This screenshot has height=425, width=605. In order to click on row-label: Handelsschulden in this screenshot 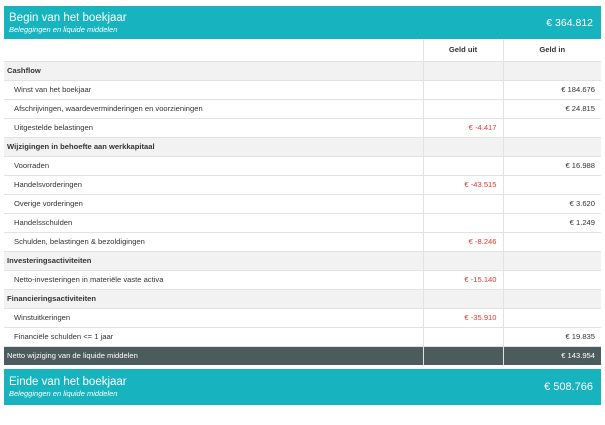, I will do `click(213, 223)`.